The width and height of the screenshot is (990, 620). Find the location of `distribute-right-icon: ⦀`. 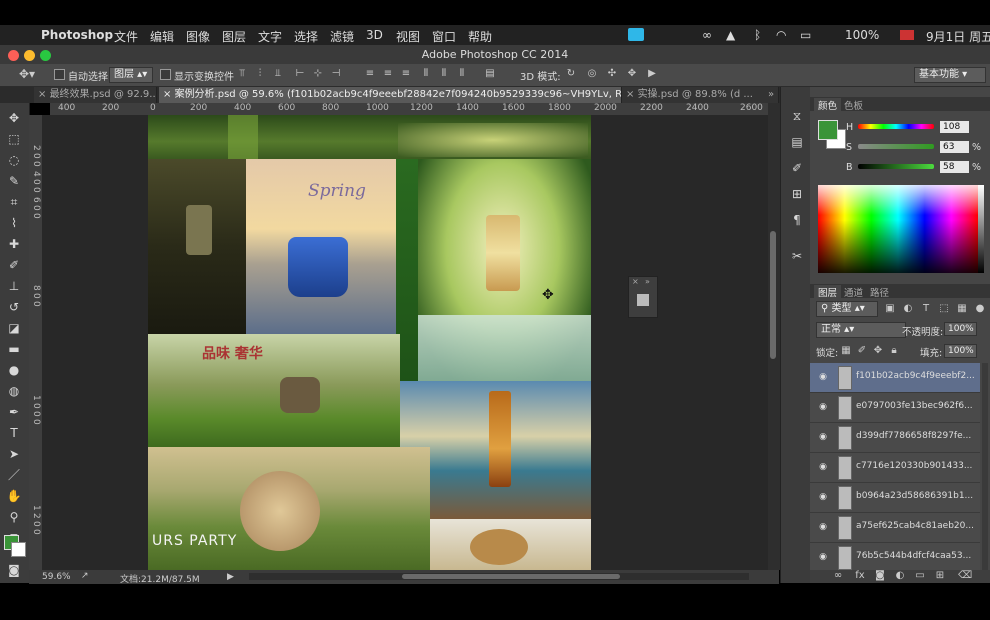

distribute-right-icon: ⦀ is located at coordinates (462, 74).